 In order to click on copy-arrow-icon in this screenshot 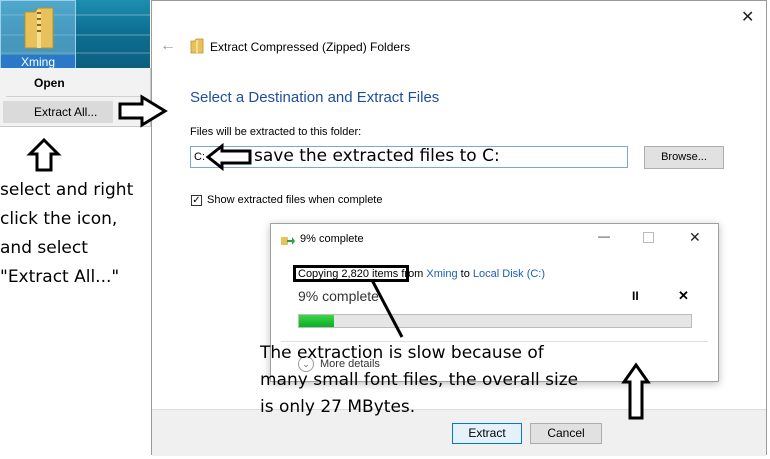, I will do `click(288, 241)`.